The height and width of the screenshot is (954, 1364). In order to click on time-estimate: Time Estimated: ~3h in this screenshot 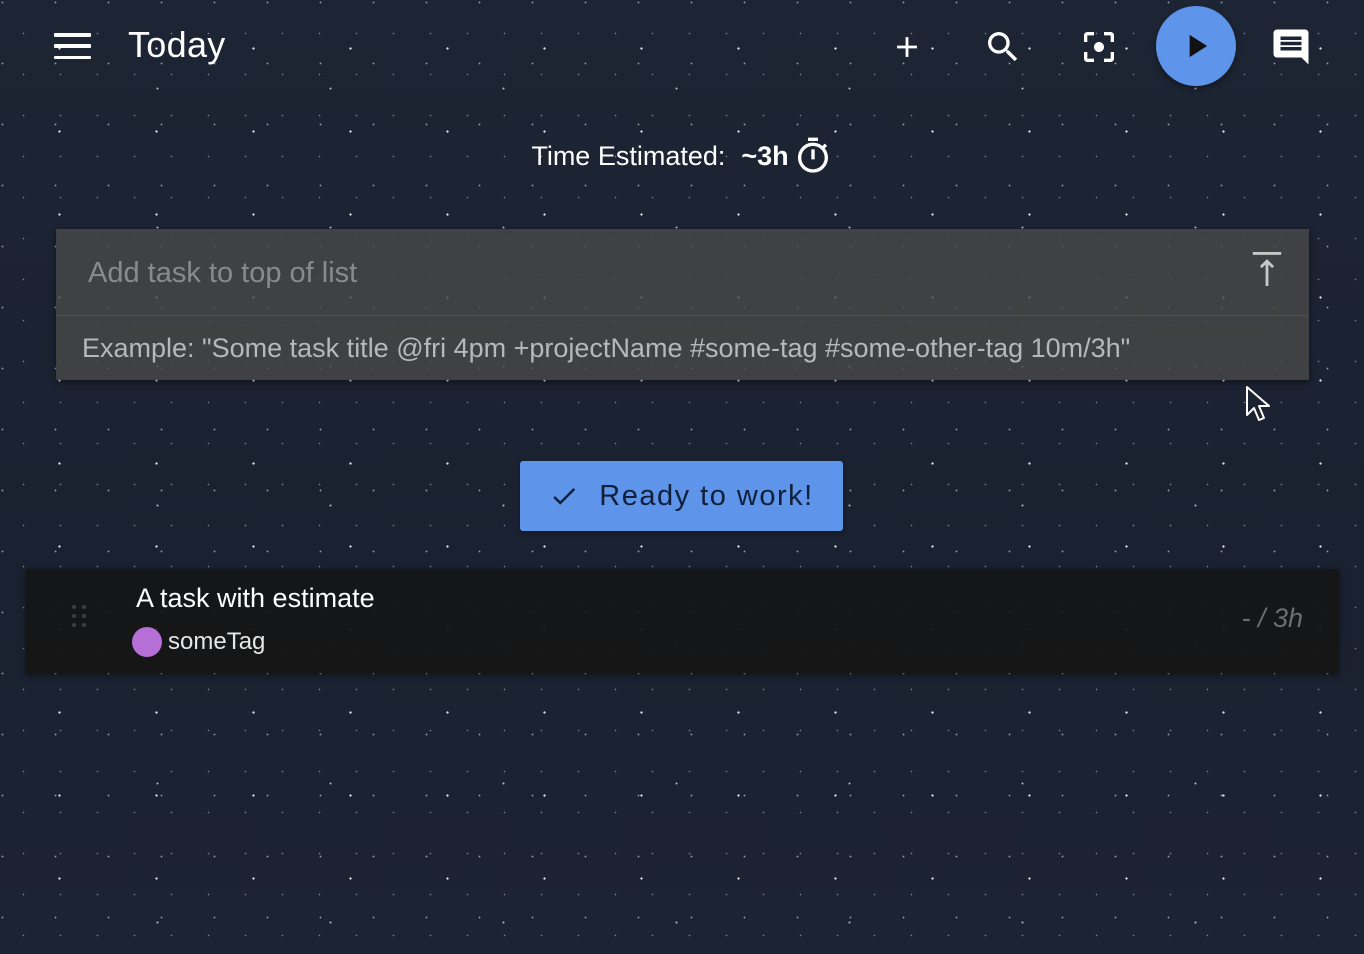, I will do `click(682, 156)`.